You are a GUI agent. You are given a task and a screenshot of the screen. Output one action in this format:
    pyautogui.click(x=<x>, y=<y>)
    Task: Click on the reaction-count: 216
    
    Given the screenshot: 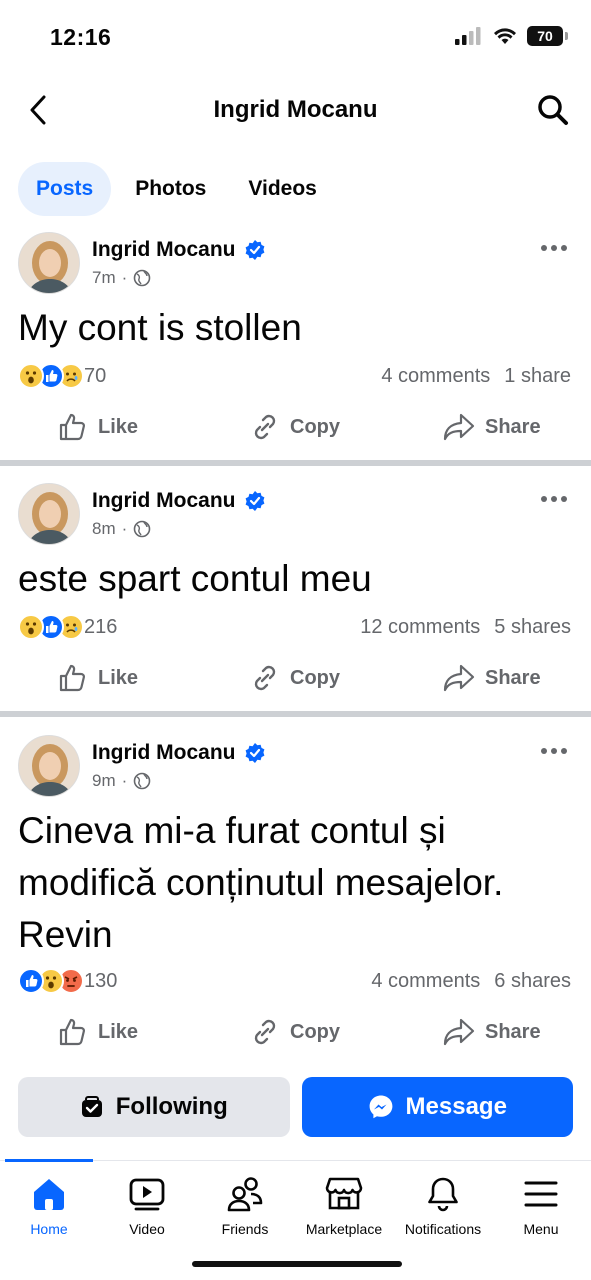 What is the action you would take?
    pyautogui.click(x=101, y=626)
    